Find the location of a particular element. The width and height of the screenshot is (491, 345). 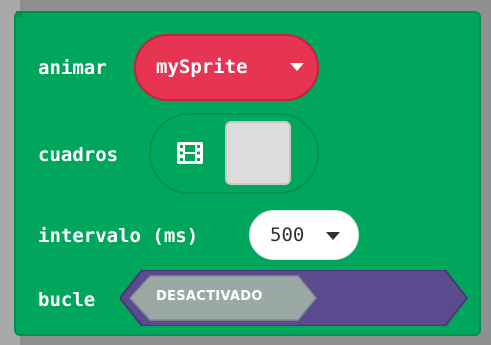

loop-label: bucle is located at coordinates (67, 300).